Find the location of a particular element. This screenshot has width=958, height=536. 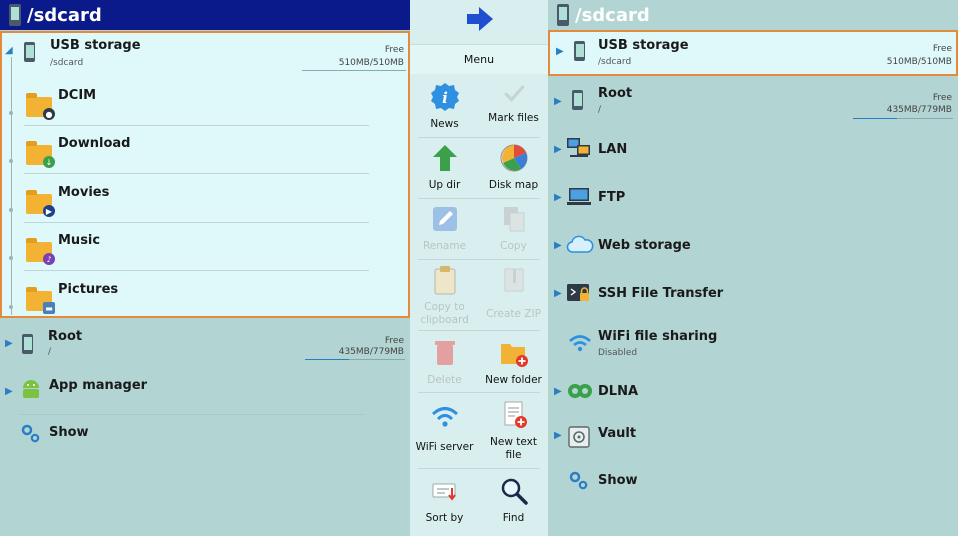

dlna-label: DLNA is located at coordinates (618, 391).